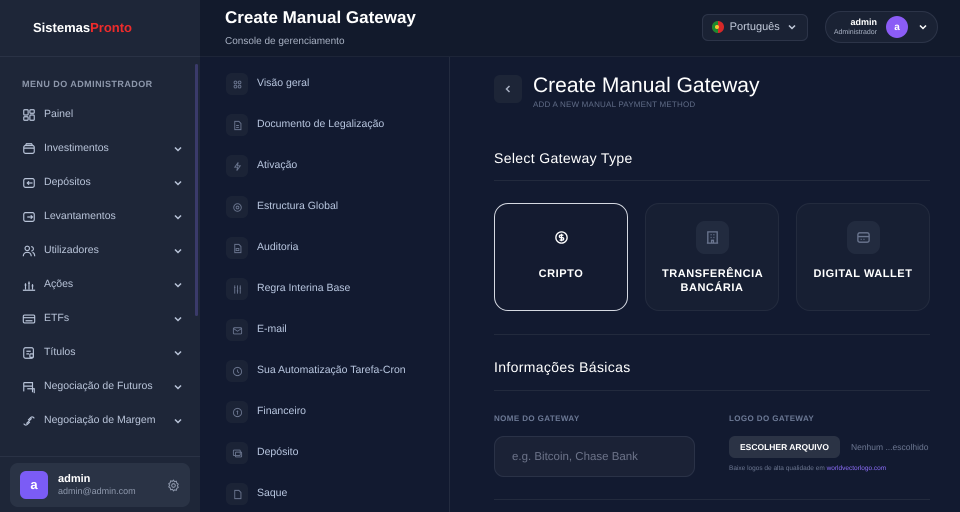 This screenshot has width=960, height=512. Describe the element at coordinates (57, 318) in the screenshot. I see `sidebar-item-label: ETFs` at that location.